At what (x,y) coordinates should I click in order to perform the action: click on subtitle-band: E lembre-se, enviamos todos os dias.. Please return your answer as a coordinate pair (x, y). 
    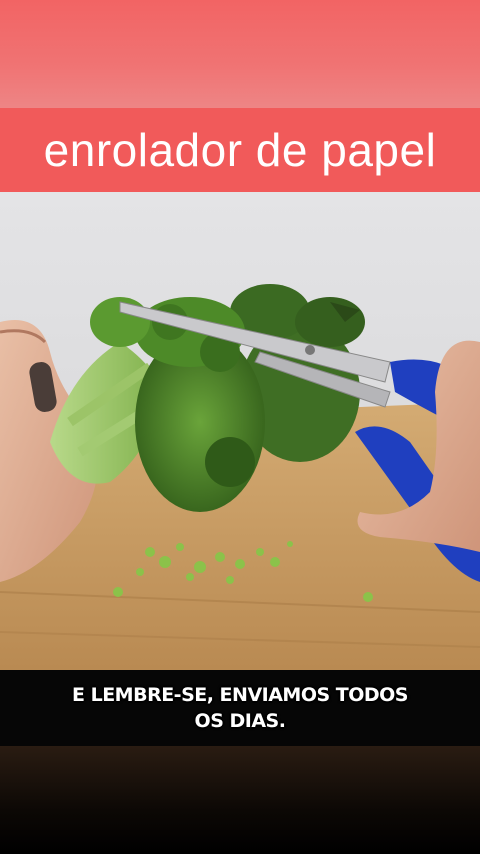
    Looking at the image, I should click on (240, 708).